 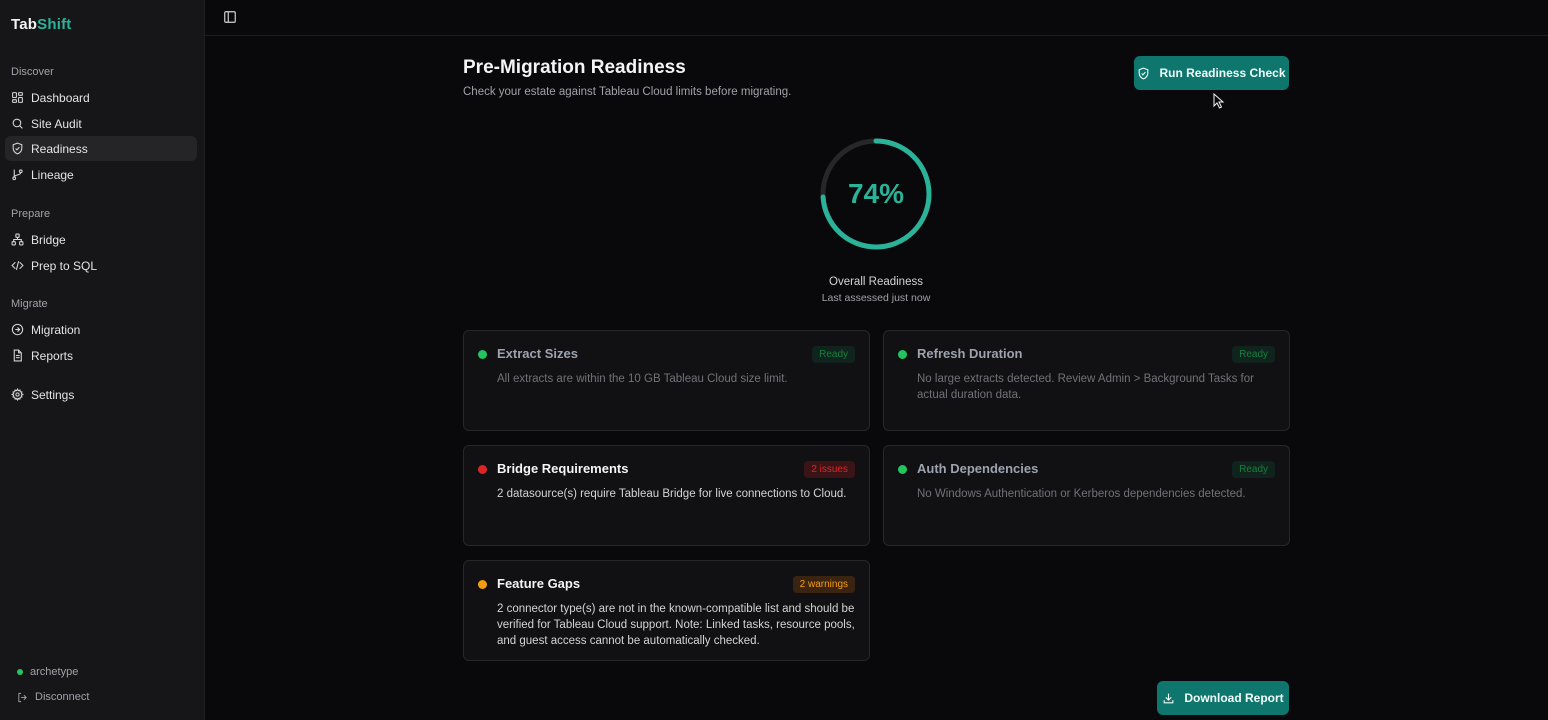 I want to click on connected-user-name: archetype, so click(x=54, y=672).